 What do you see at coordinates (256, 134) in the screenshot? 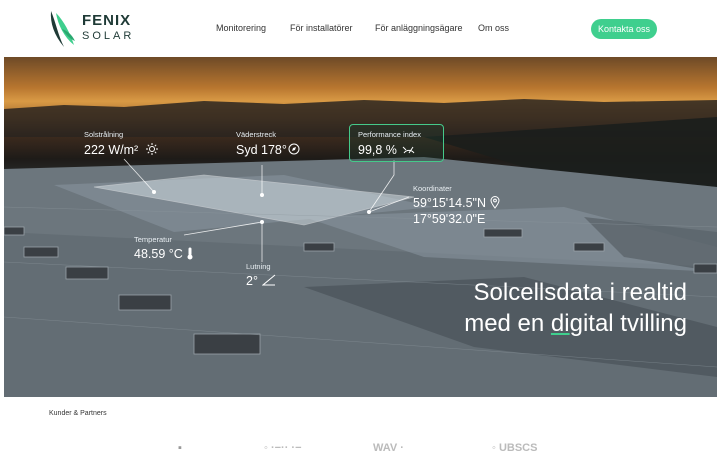
I see `direction-label: Väderstreck` at bounding box center [256, 134].